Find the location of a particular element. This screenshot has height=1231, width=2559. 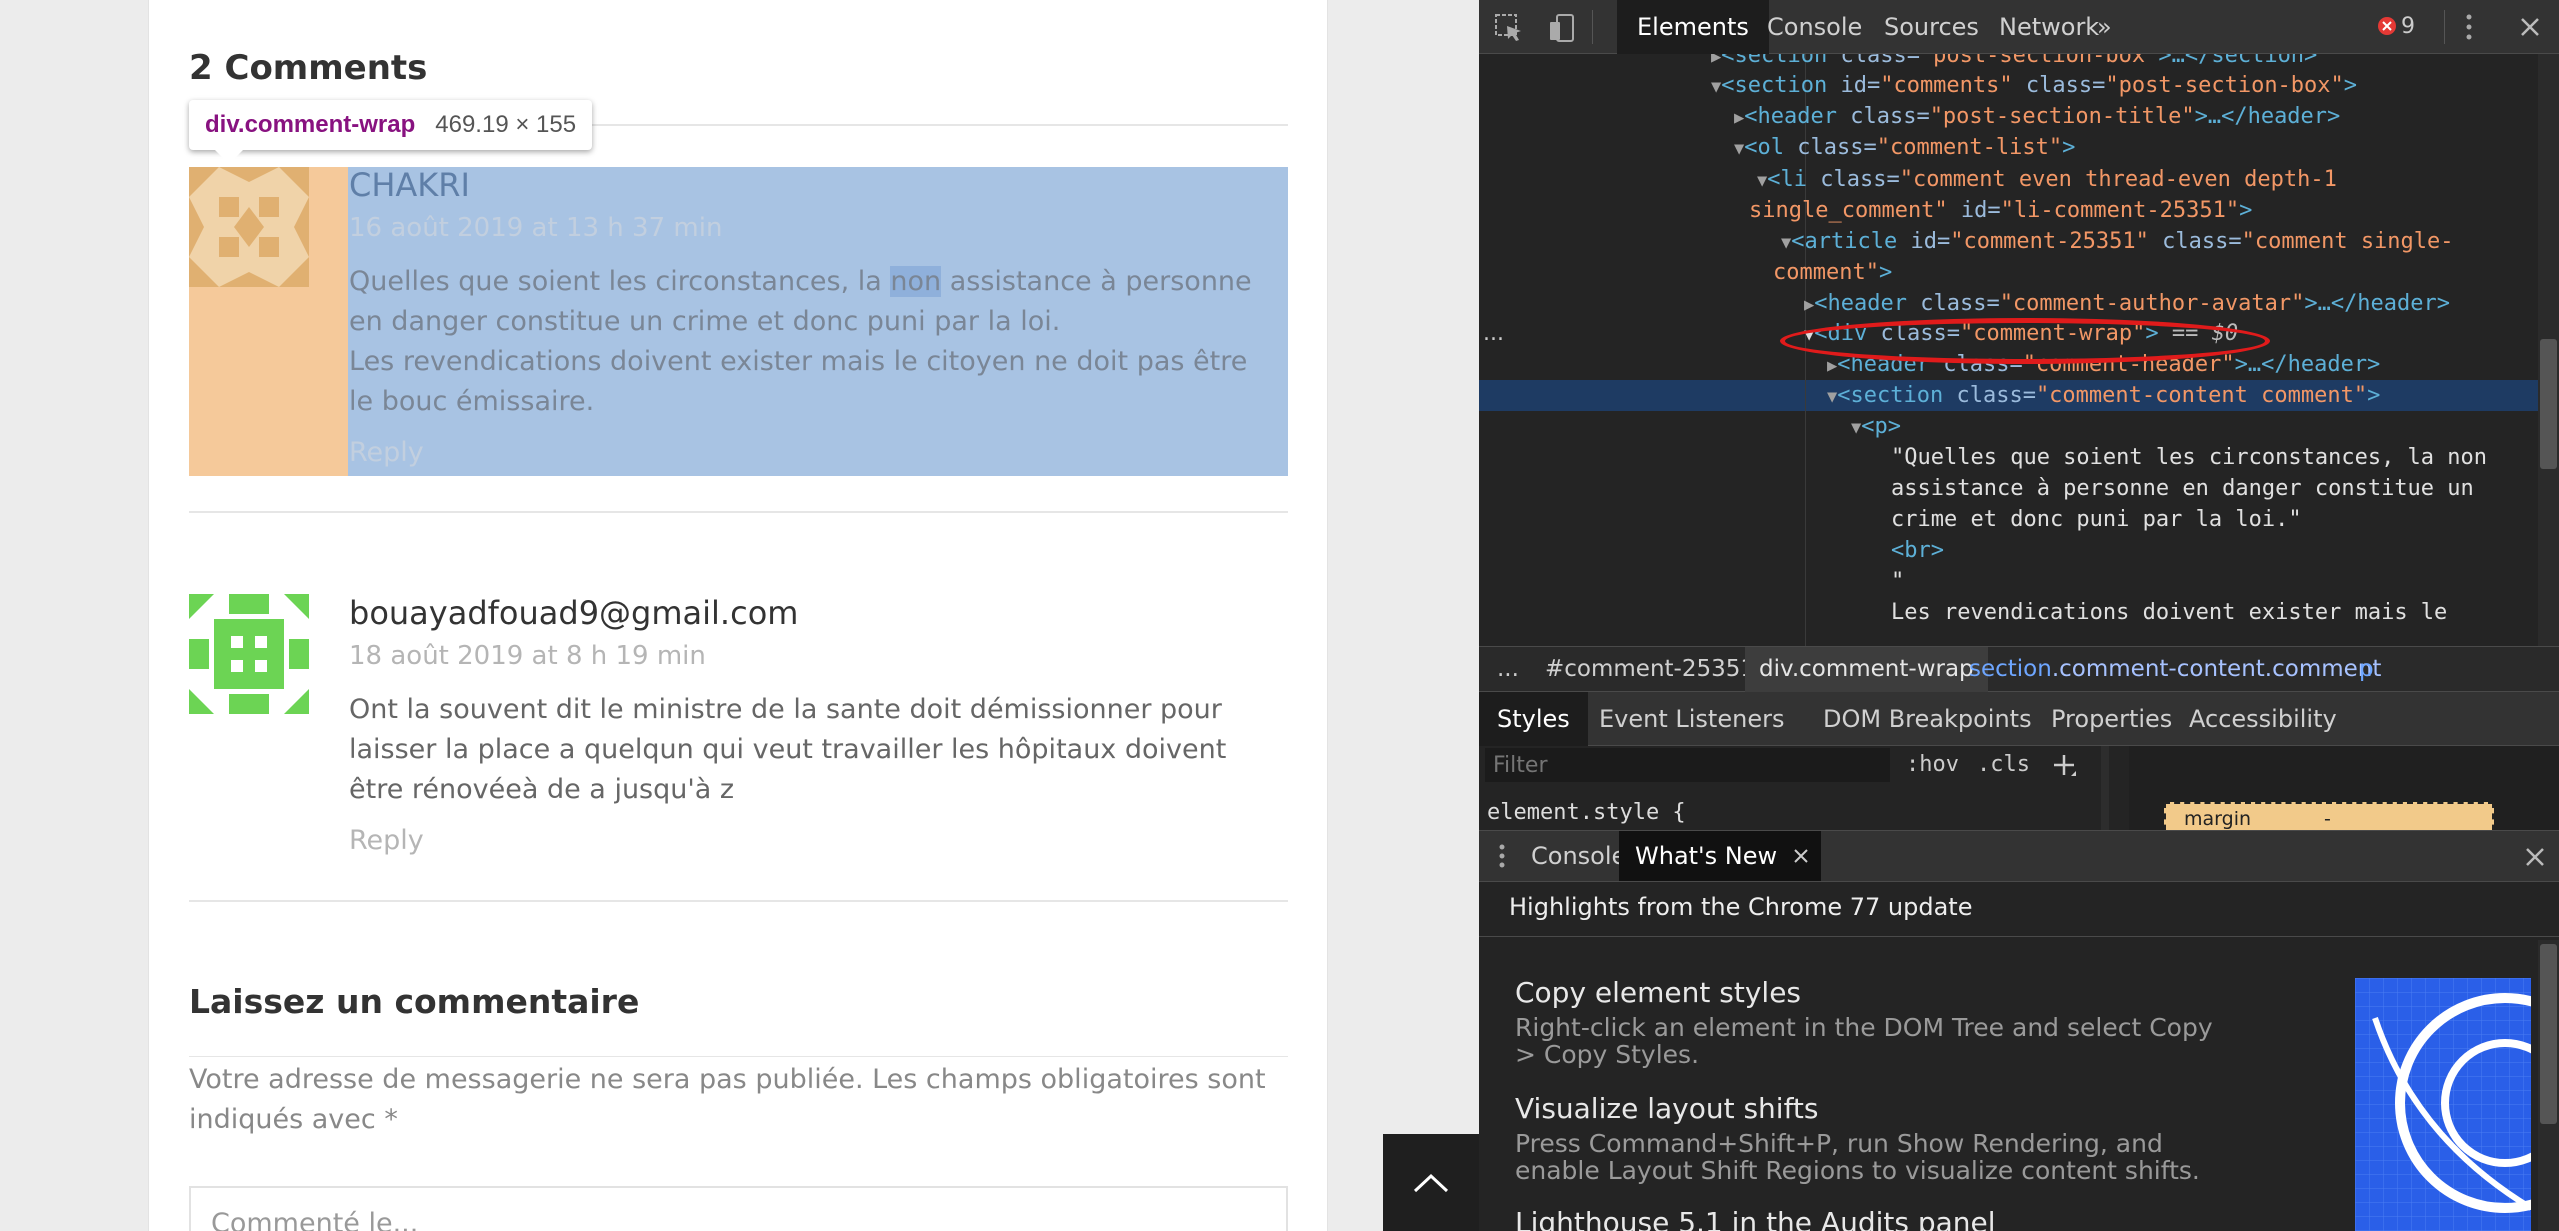

comment-date: 16 août 2019 at 13 h 37 min is located at coordinates (535, 228).